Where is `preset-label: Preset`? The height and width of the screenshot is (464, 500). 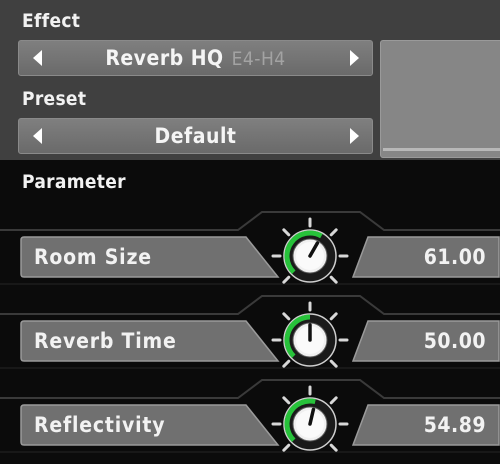
preset-label: Preset is located at coordinates (54, 99).